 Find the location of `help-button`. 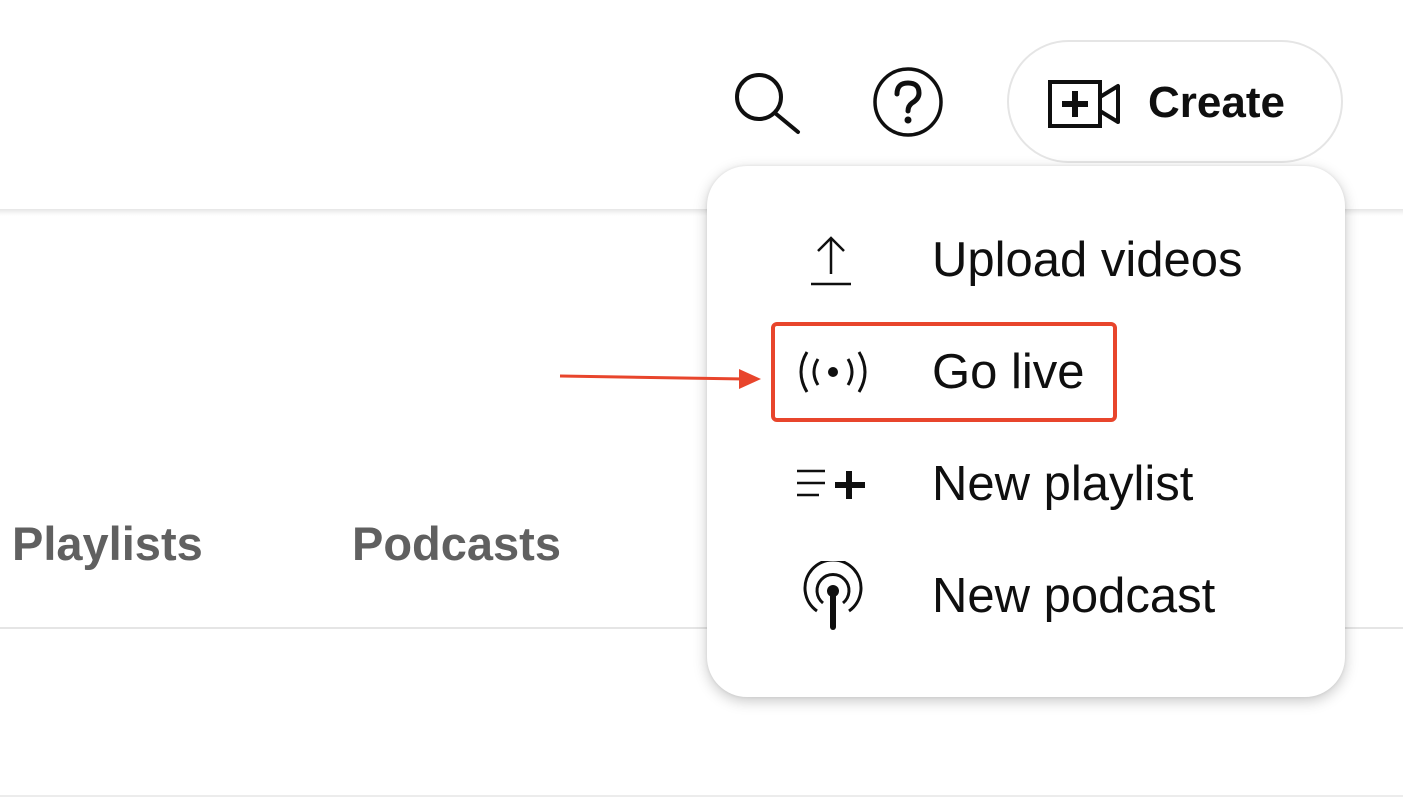

help-button is located at coordinates (908, 102).